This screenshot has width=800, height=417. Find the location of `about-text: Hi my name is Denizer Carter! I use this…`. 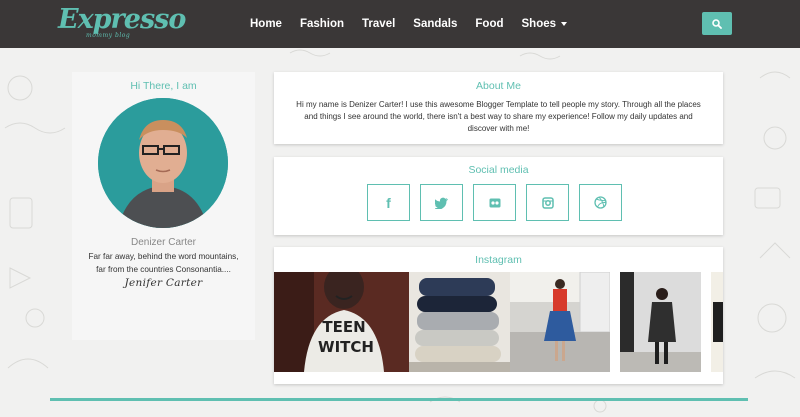

about-text: Hi my name is Denizer Carter! I use this… is located at coordinates (498, 116).